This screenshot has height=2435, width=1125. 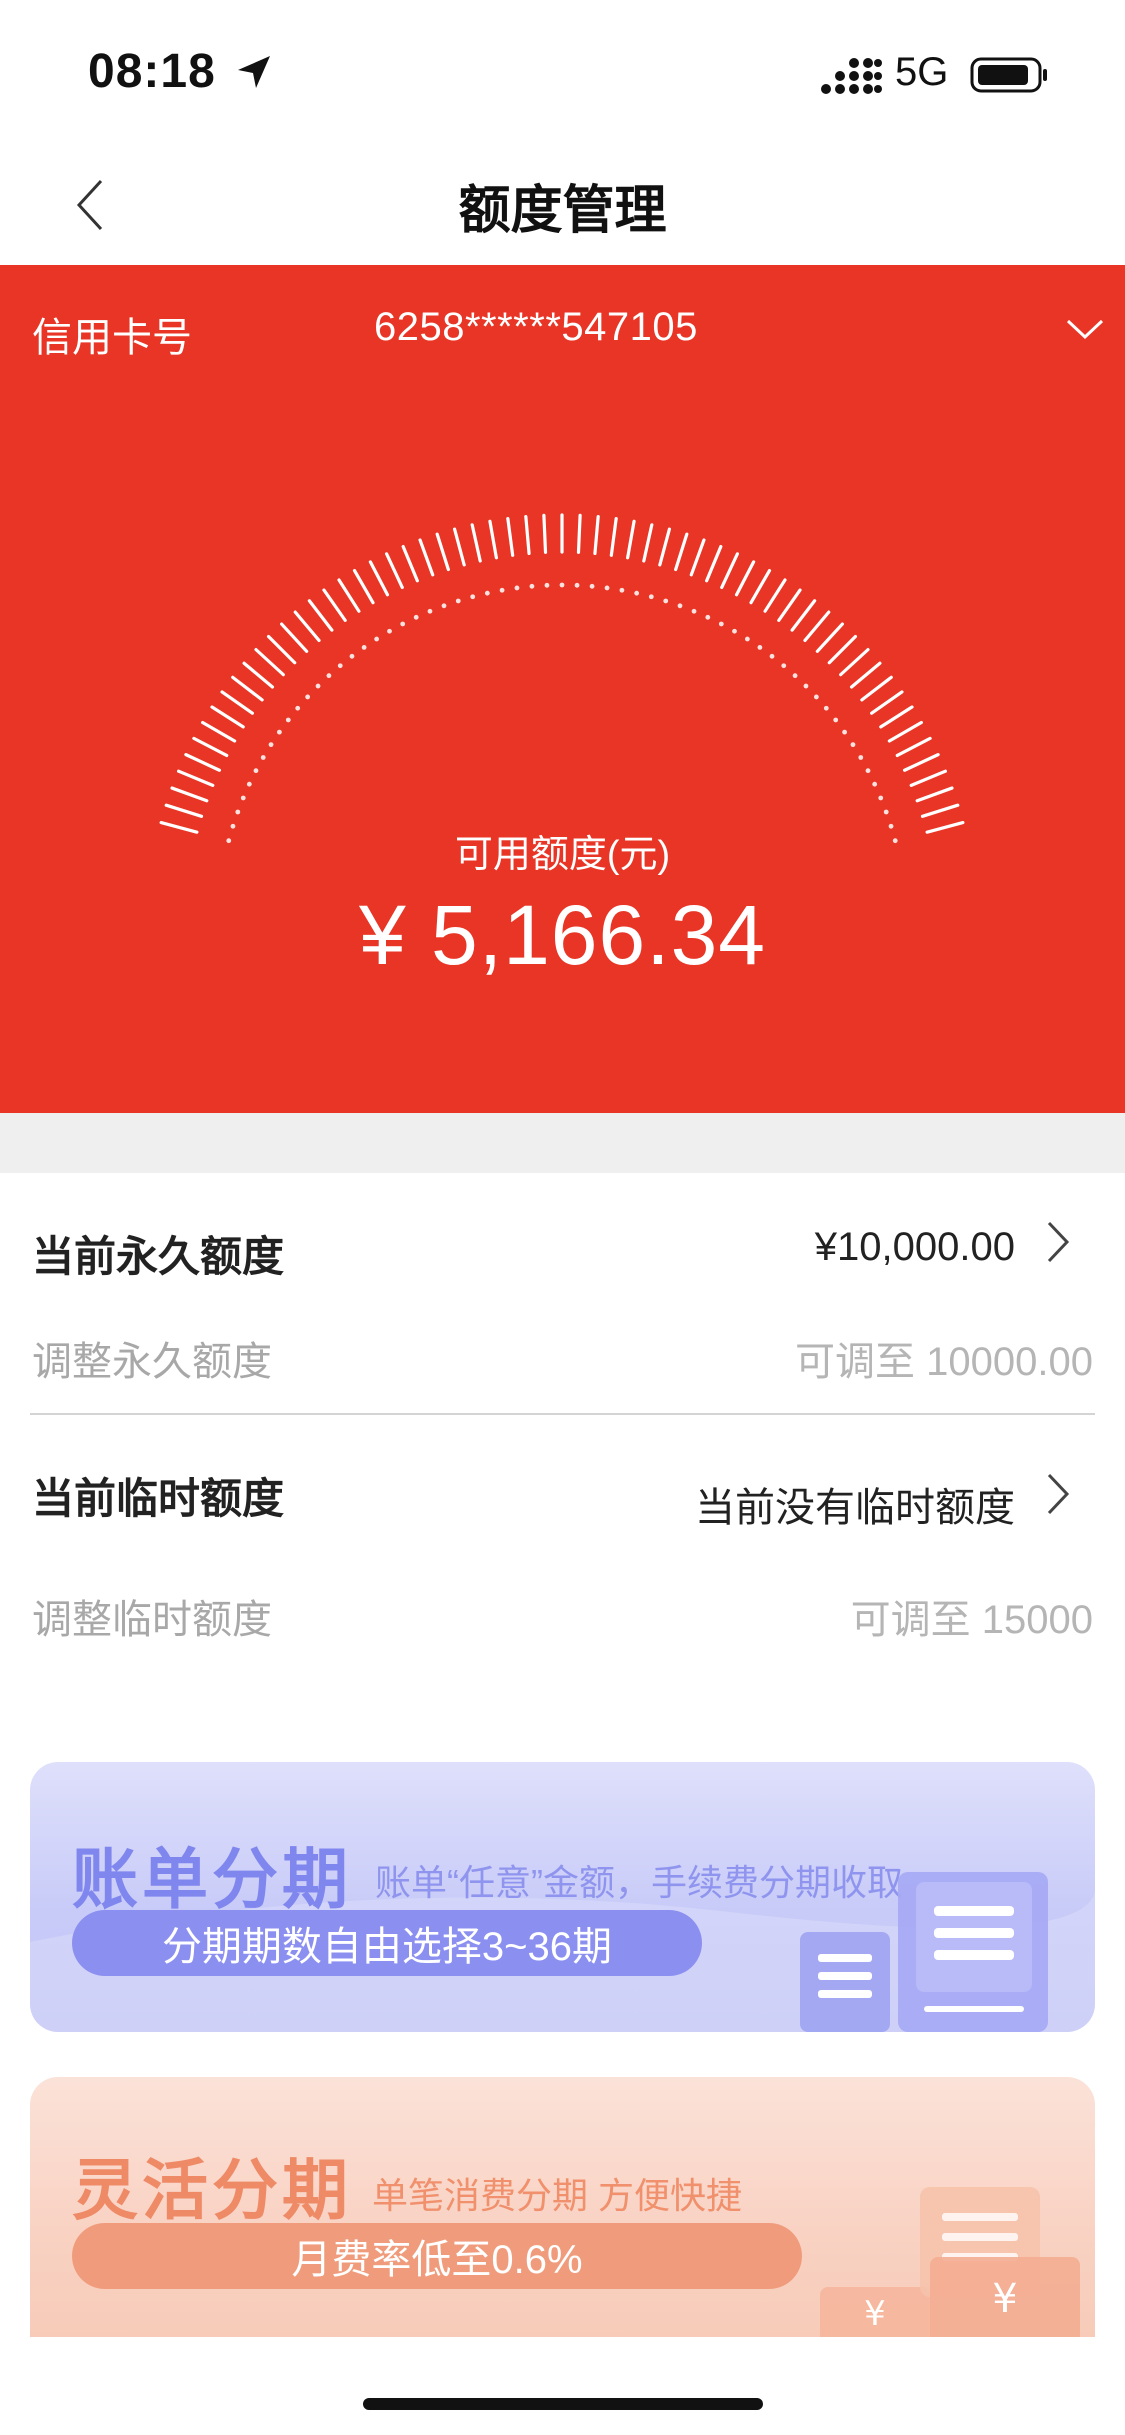 I want to click on section-divider, so click(x=562, y=1143).